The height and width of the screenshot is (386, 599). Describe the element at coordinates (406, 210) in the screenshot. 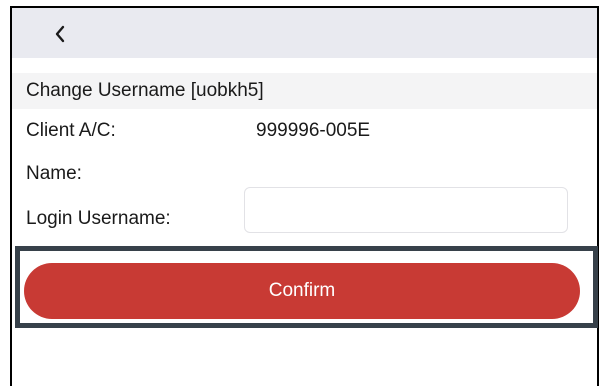

I see `login-username-input` at that location.